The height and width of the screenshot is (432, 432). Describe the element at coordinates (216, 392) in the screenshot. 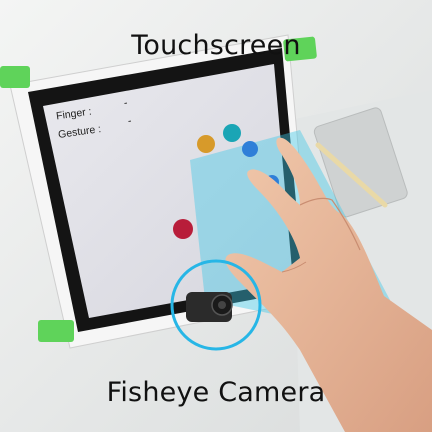

I see `caption-fisheye-camera: Fisheye Camera` at that location.